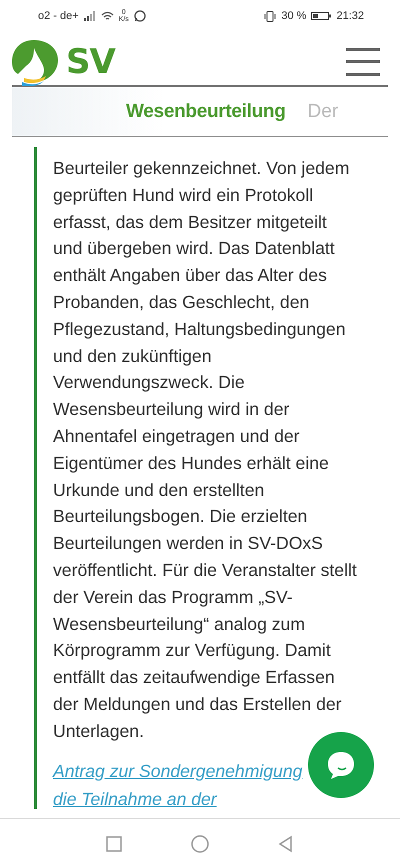 The image size is (400, 867). What do you see at coordinates (90, 16) in the screenshot?
I see `signal-icon` at bounding box center [90, 16].